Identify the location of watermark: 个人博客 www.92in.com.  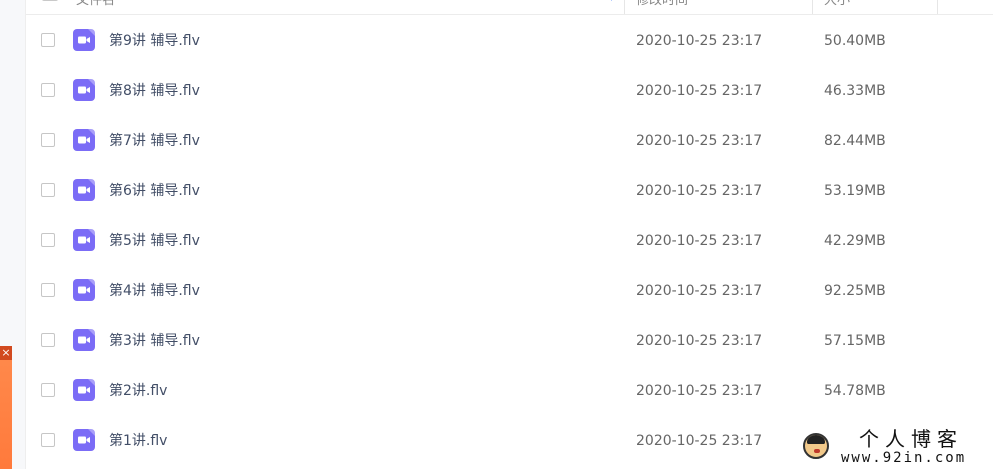
(895, 447).